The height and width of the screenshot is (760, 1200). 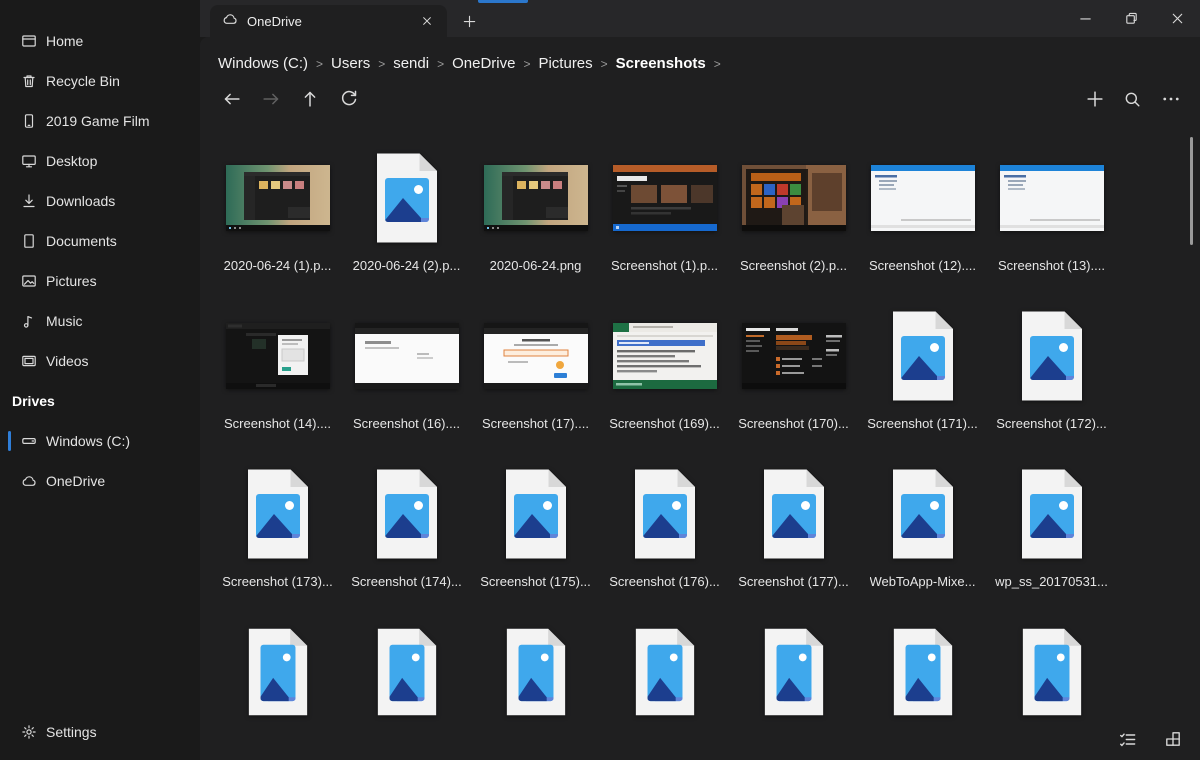 What do you see at coordinates (348, 99) in the screenshot?
I see `refresh-button` at bounding box center [348, 99].